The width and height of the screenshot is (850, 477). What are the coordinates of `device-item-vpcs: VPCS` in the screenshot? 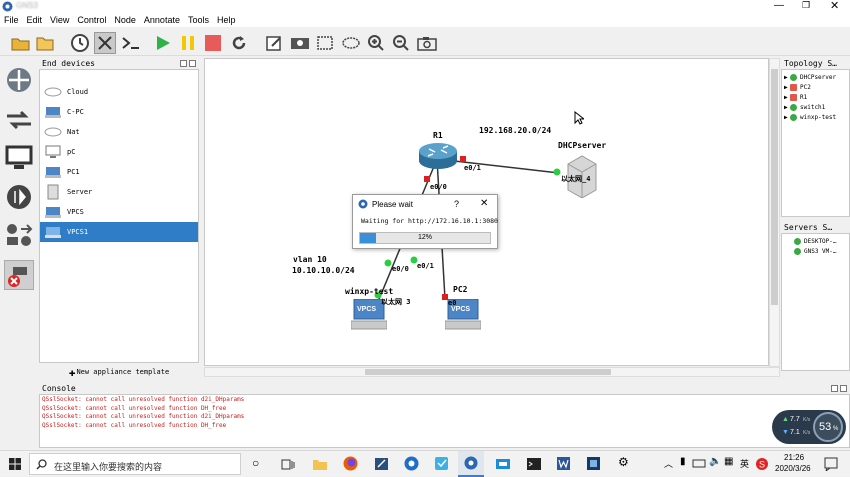 It's located at (119, 212).